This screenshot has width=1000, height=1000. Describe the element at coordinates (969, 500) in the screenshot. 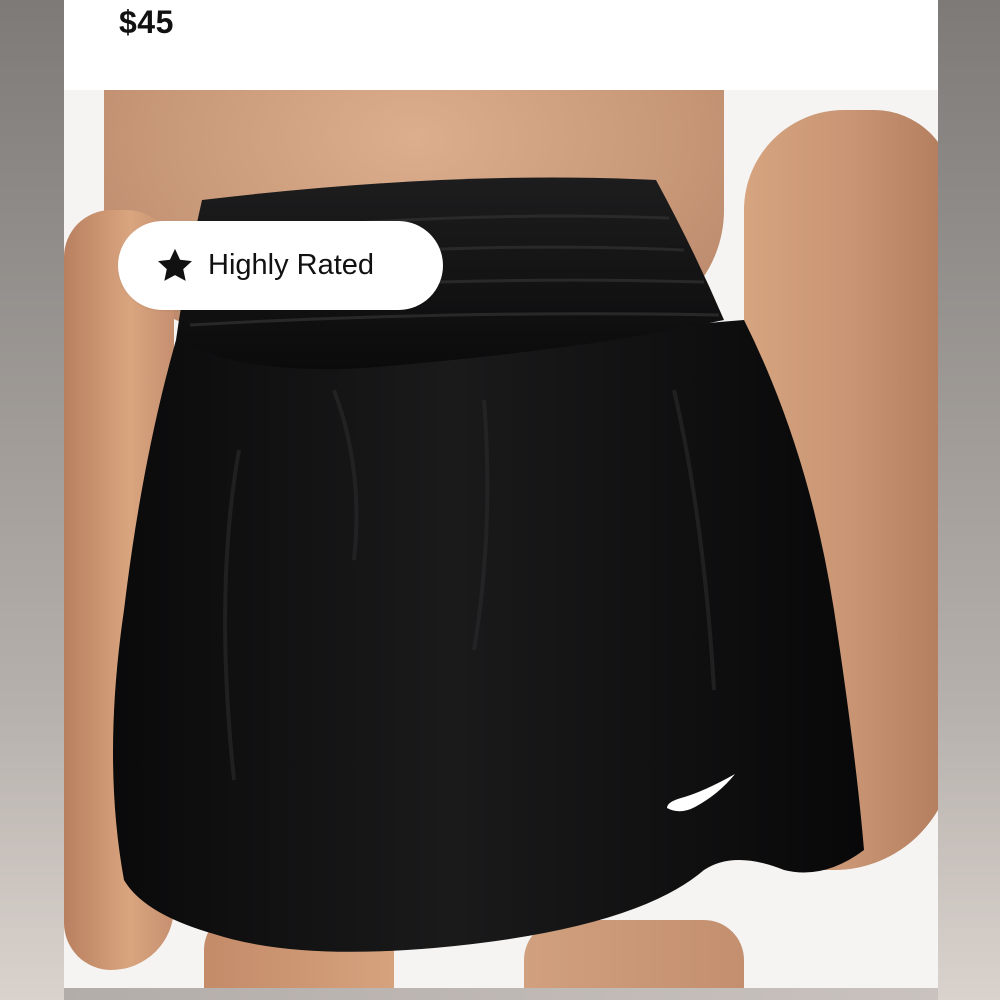

I see `right-background-edge` at that location.